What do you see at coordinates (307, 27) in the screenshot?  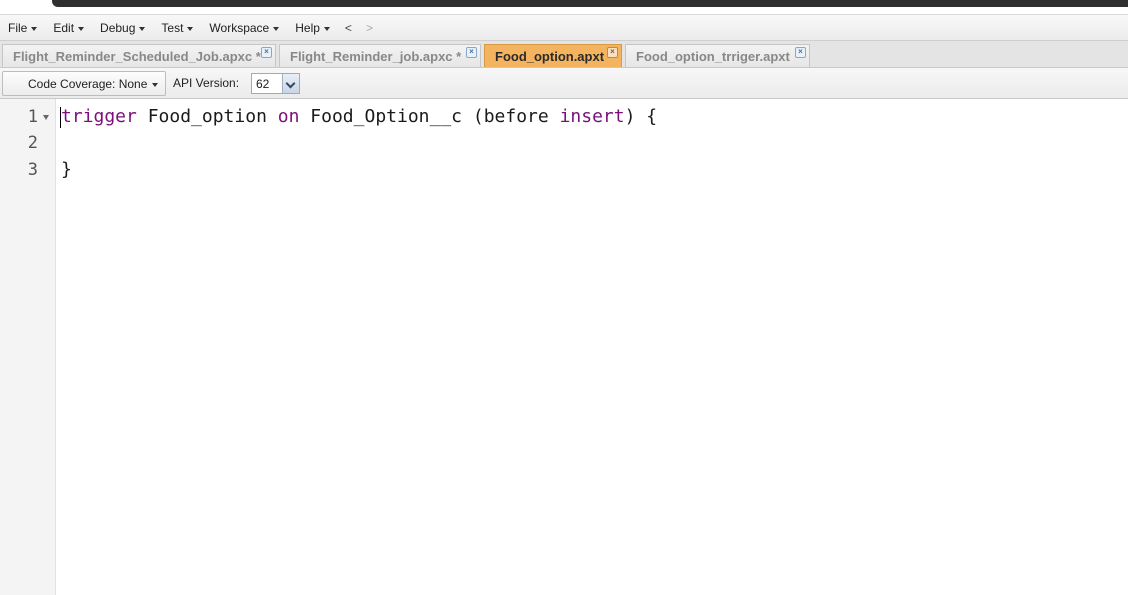 I see `menu-help-label: Help` at bounding box center [307, 27].